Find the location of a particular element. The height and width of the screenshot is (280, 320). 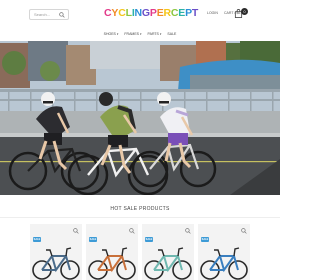

nav-item-label: FRAMES is located at coordinates (132, 34).